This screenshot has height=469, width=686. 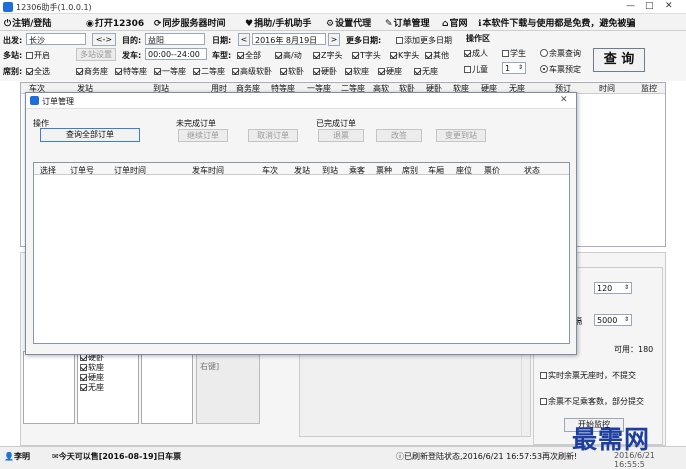 What do you see at coordinates (357, 170) in the screenshot?
I see `col-passenger: 乘客` at bounding box center [357, 170].